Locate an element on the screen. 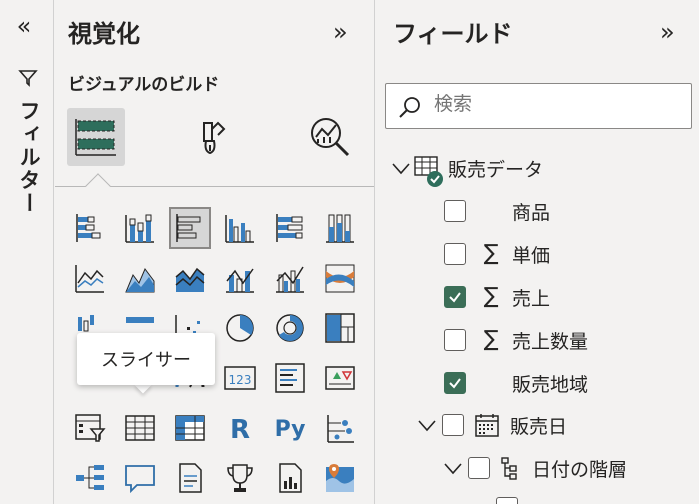 The image size is (699, 504). check-circle-icon is located at coordinates (435, 179).